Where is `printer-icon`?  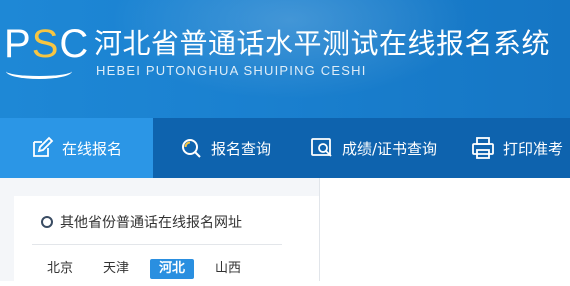
printer-icon is located at coordinates (483, 148).